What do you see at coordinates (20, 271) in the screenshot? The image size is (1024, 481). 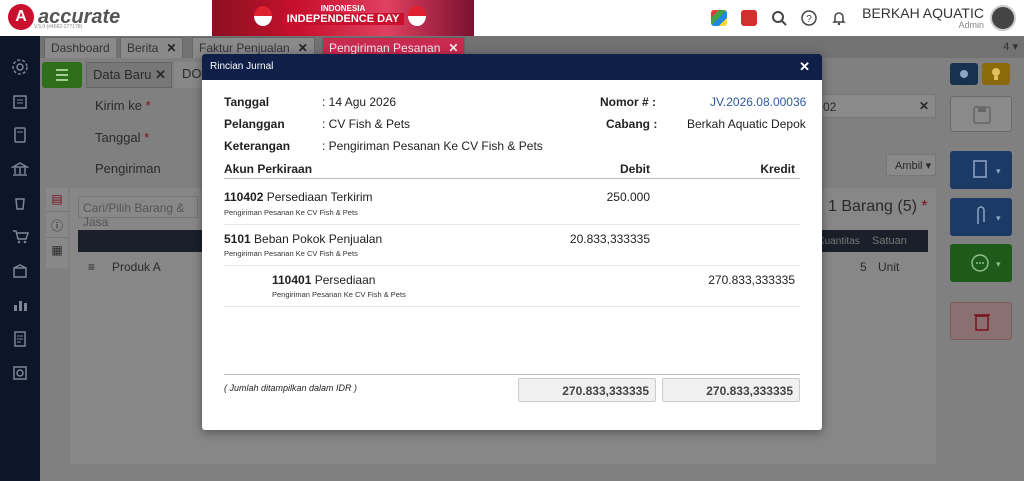 I see `inventory-icon` at bounding box center [20, 271].